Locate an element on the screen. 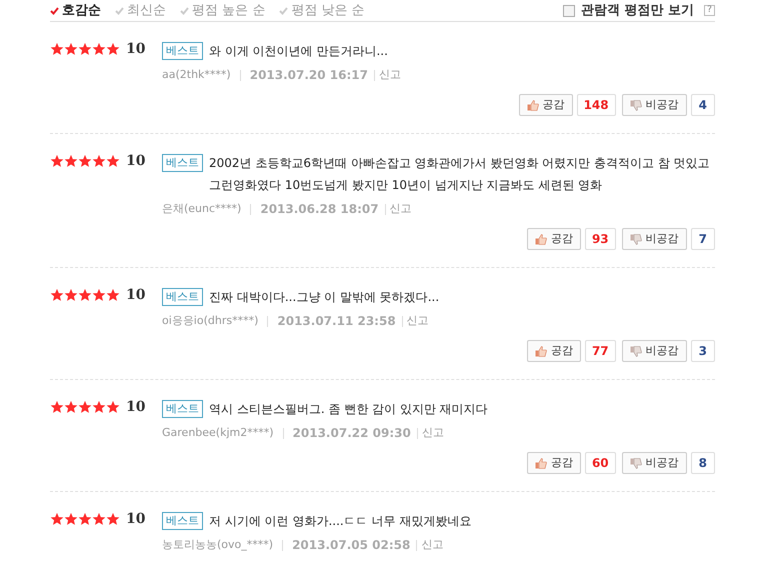  review-text: 2002년 초등학교6학년때 아빠손잡고 영화관에가서 봤던영화 어렸지만 충격적이고 참 멋있고 그런영화였다 10번도넘게 봤지만 10년이 넘게지난 지금봐도 세련된 영화 is located at coordinates (460, 174).